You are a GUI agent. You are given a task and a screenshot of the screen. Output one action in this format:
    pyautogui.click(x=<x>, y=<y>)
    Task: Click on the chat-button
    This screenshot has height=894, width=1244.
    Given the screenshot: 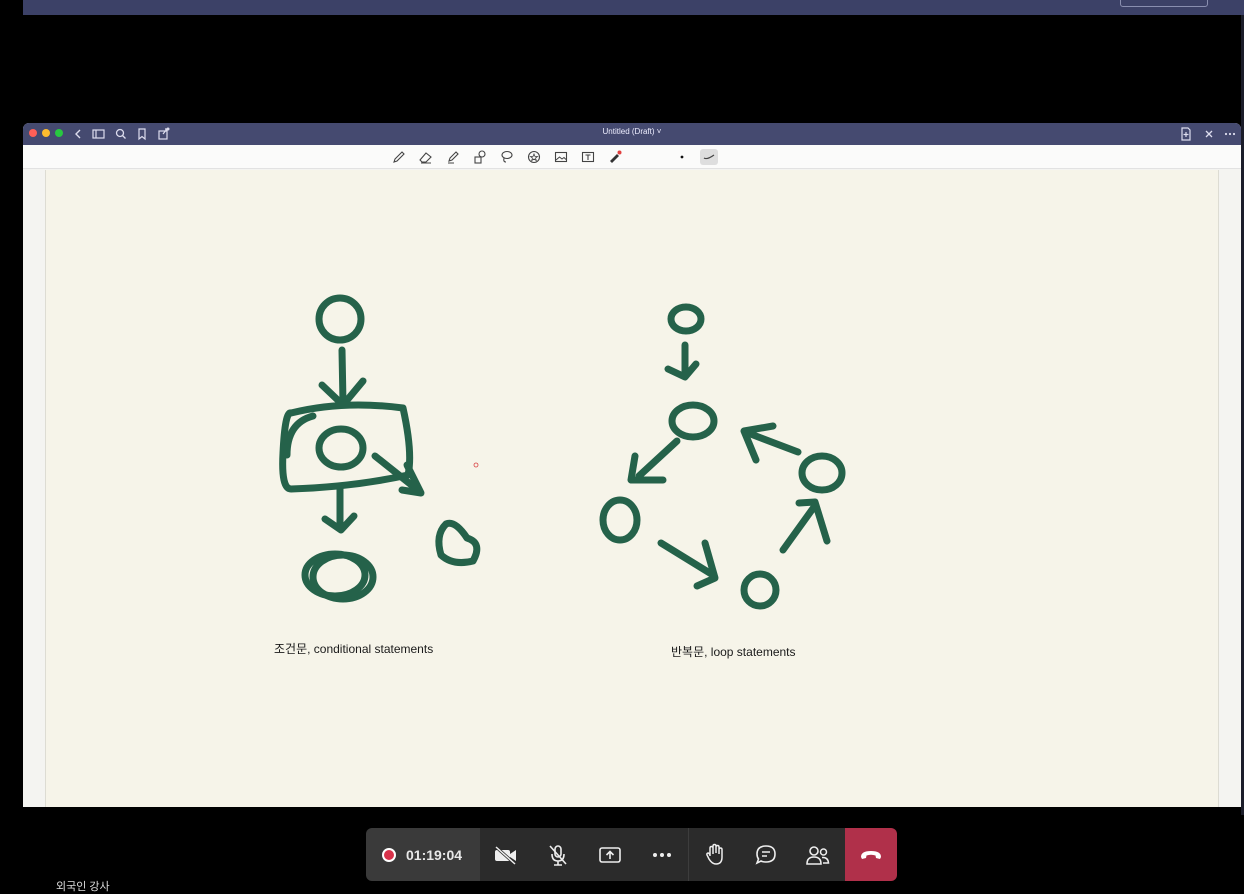 What is the action you would take?
    pyautogui.click(x=766, y=854)
    